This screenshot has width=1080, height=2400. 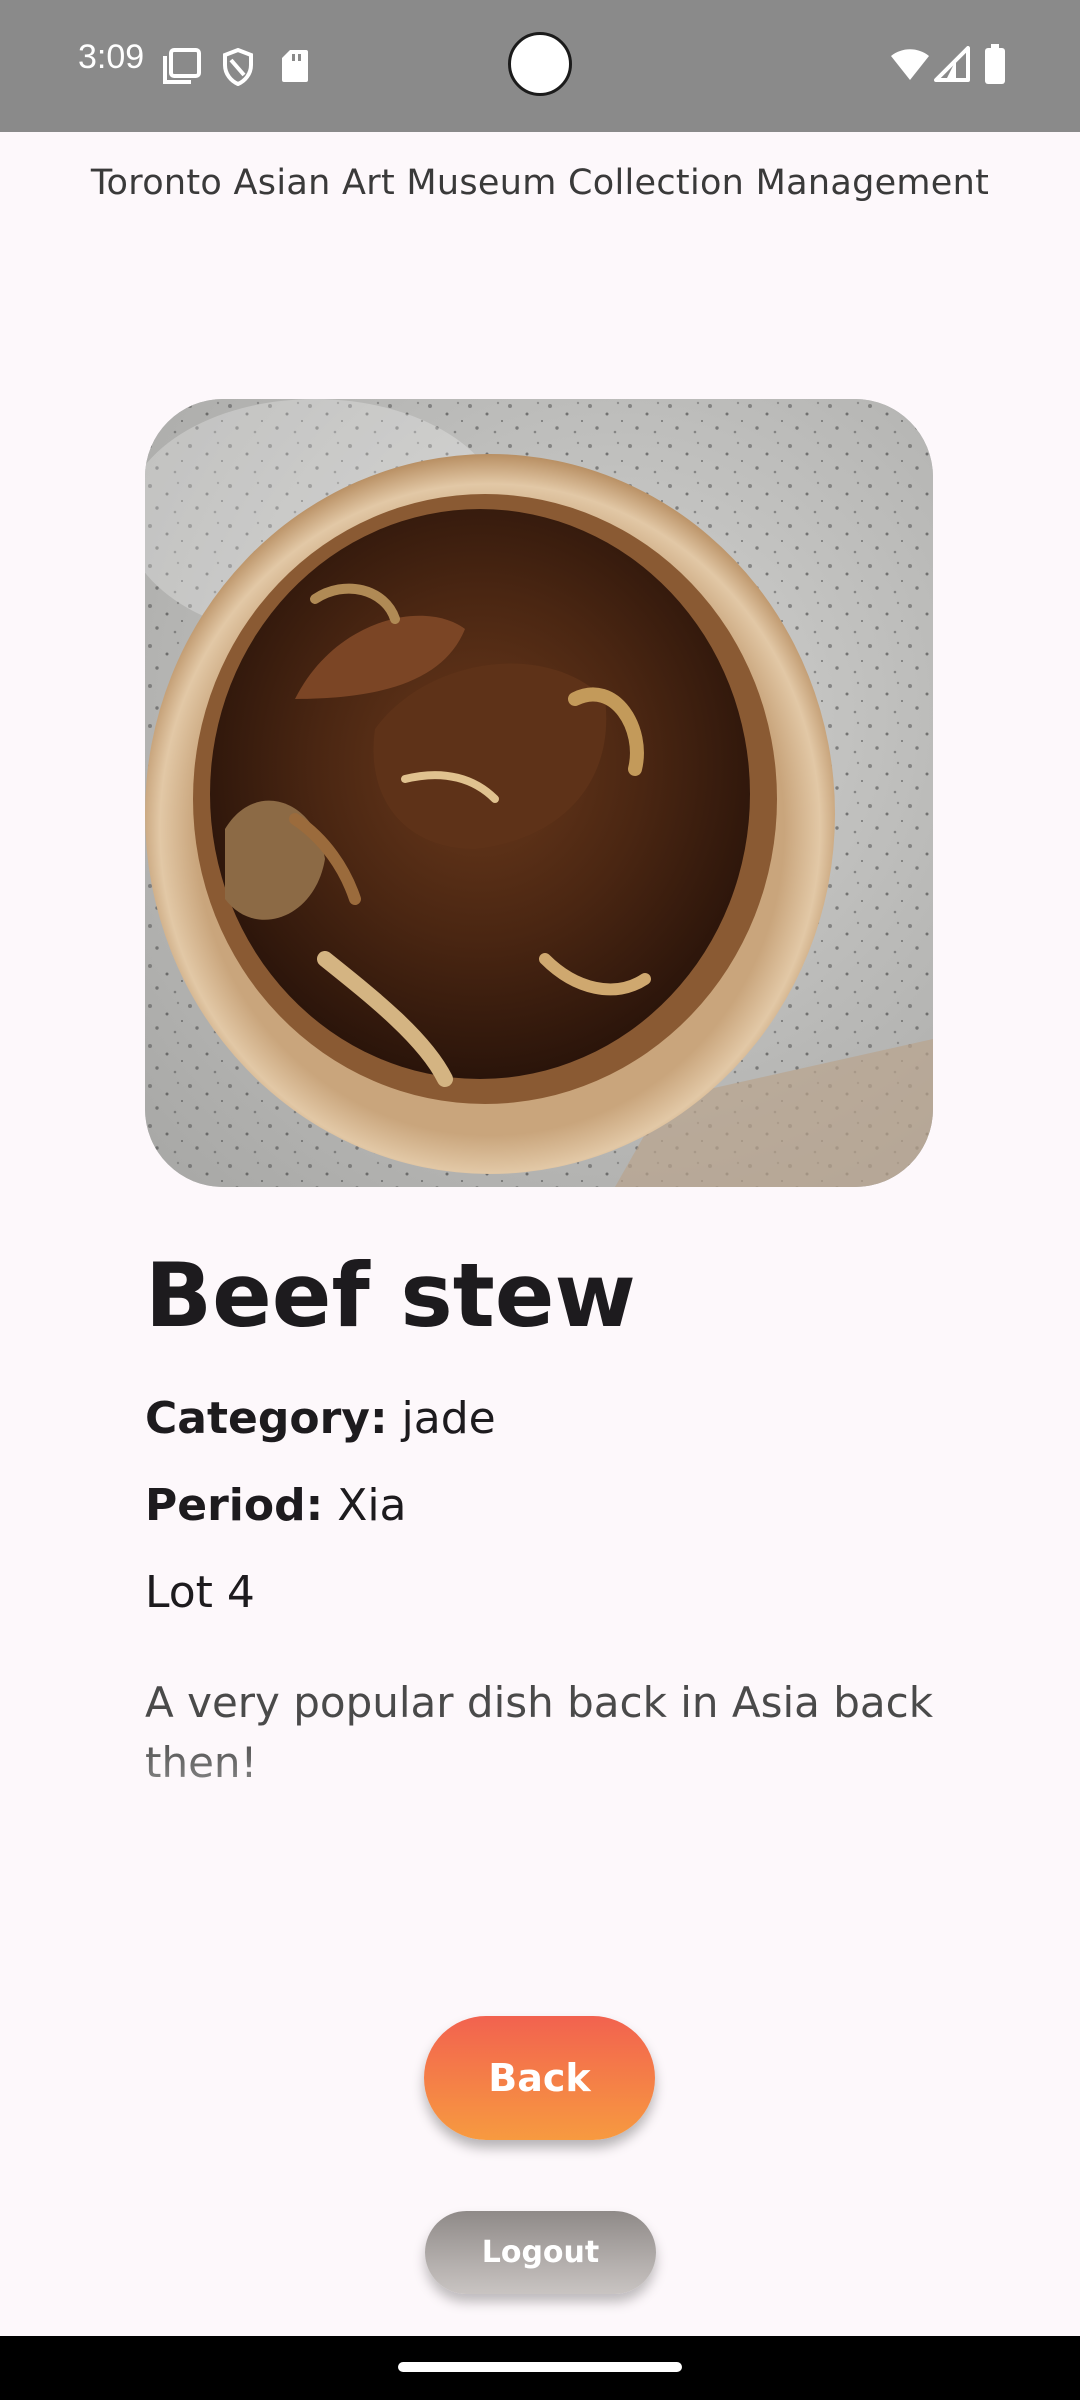 I want to click on wifi-icon, so click(x=910, y=64).